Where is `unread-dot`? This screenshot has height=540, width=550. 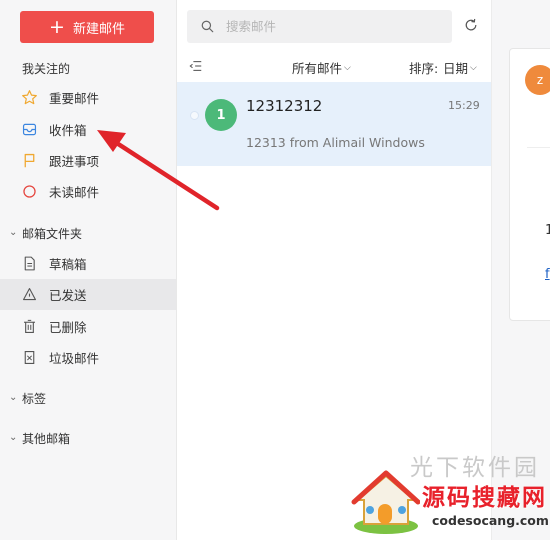
unread-dot is located at coordinates (194, 115).